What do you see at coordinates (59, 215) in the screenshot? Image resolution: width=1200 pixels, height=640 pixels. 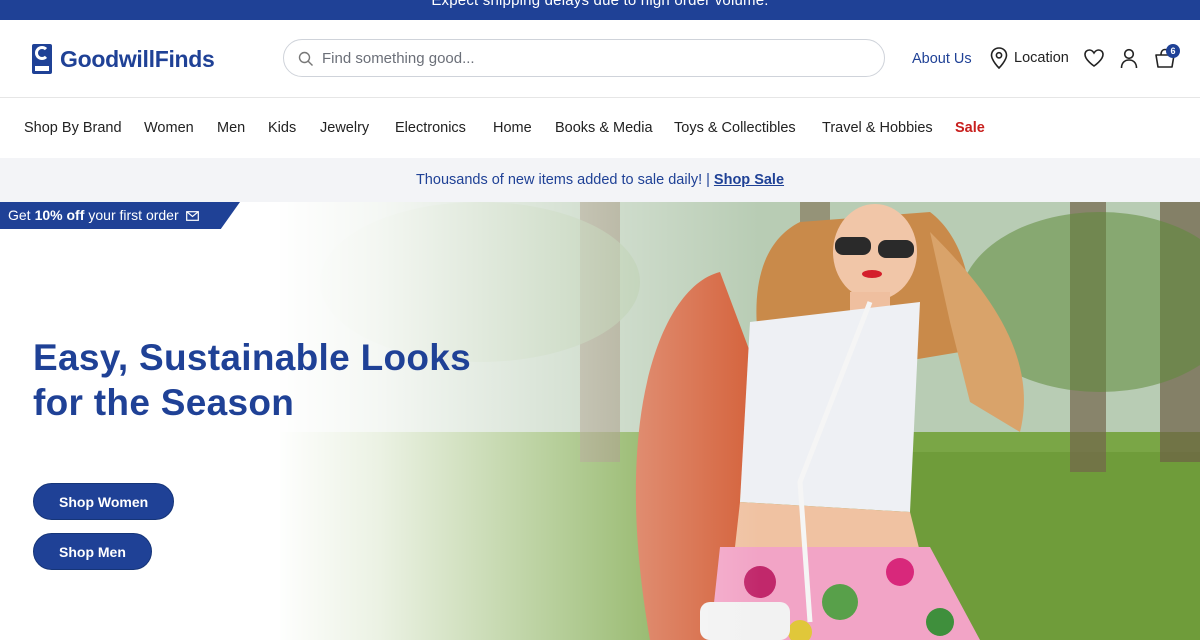 I see `promo-highlight: 10% off` at bounding box center [59, 215].